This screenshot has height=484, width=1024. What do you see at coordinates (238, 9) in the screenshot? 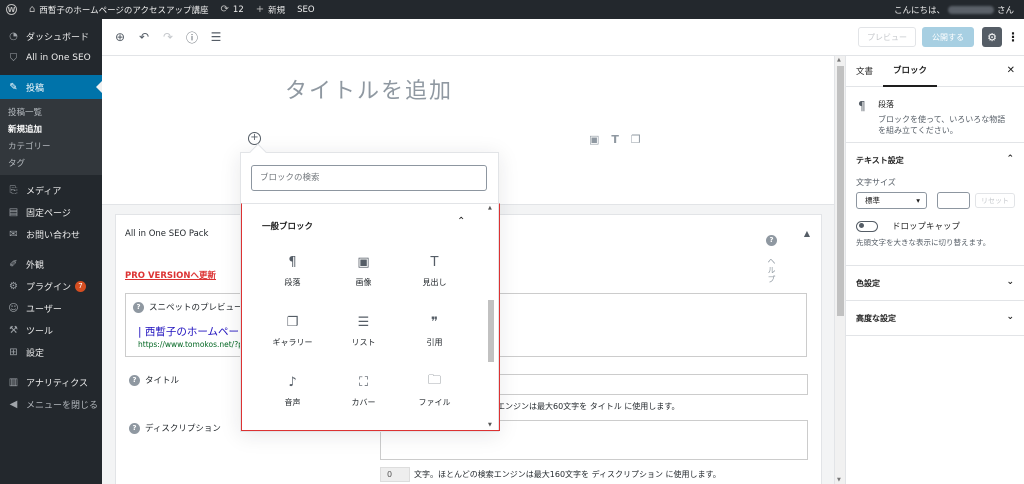
I see `updates-count: 12` at bounding box center [238, 9].